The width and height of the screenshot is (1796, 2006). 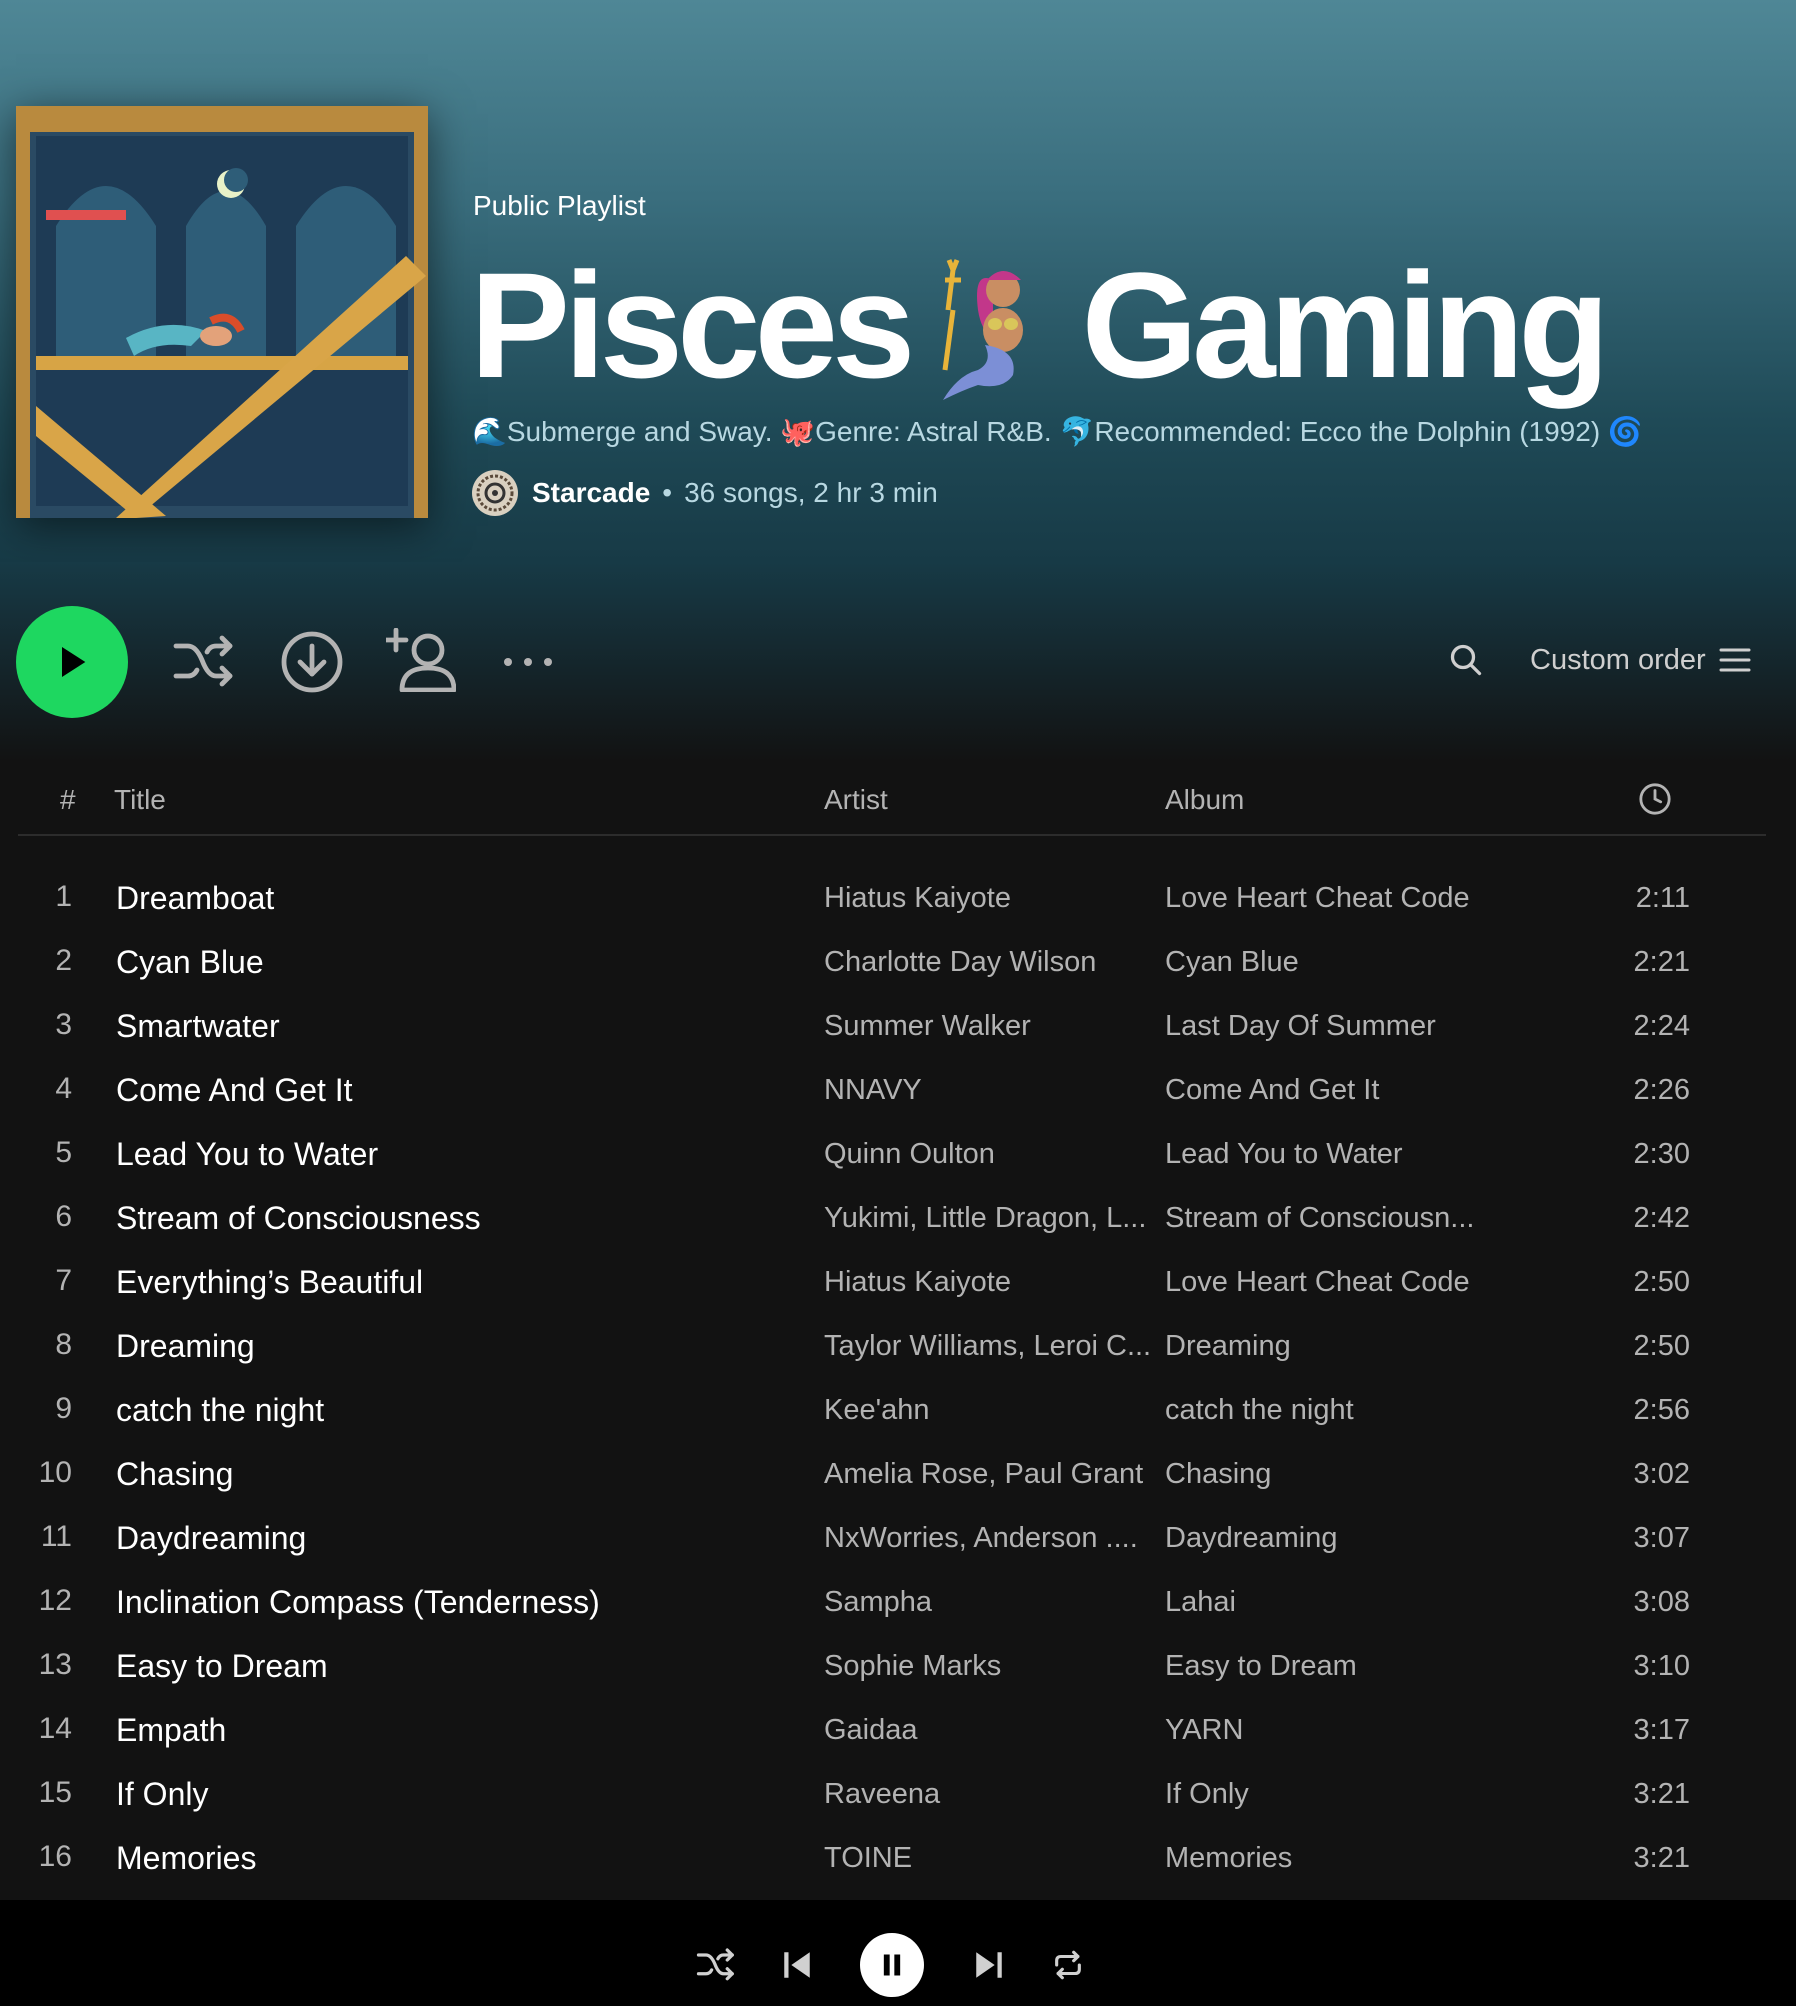 I want to click on track-artist-link: TOINE, so click(x=989, y=1858).